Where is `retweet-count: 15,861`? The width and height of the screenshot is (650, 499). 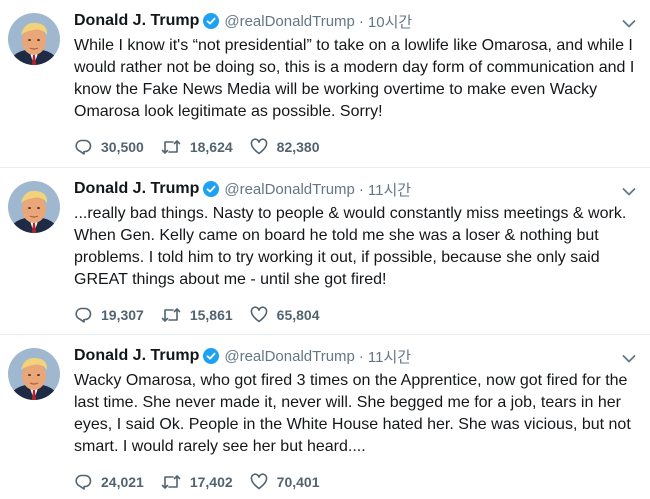
retweet-count: 15,861 is located at coordinates (211, 315).